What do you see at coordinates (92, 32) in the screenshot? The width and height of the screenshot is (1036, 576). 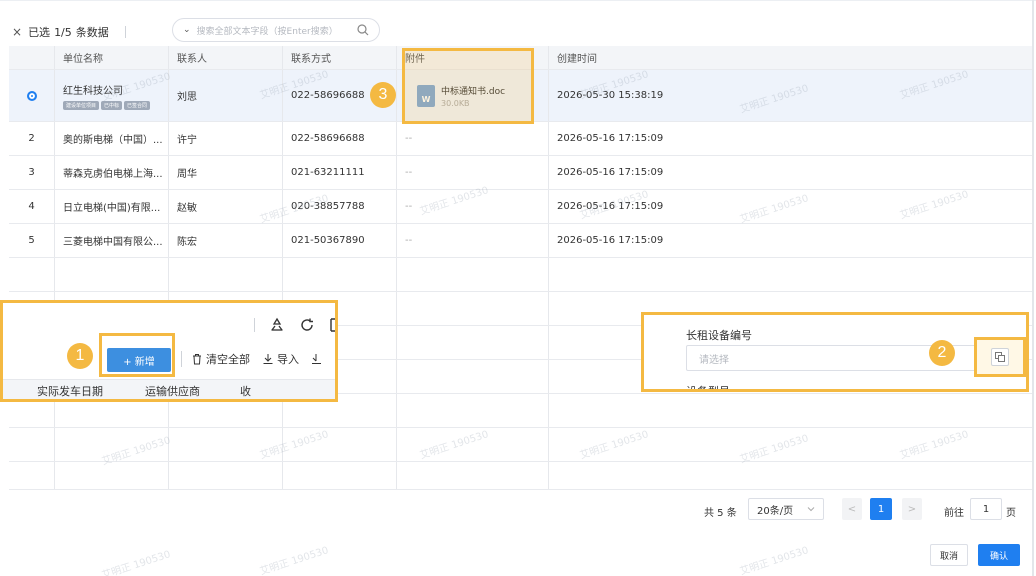 I see `selection-suffix: 条数据` at bounding box center [92, 32].